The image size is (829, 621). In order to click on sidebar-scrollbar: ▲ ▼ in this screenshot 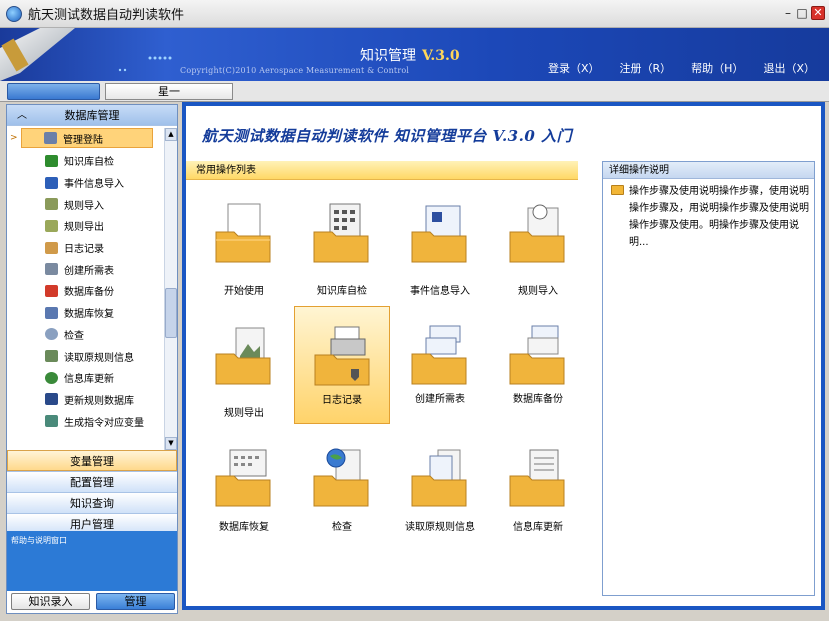, I will do `click(170, 289)`.